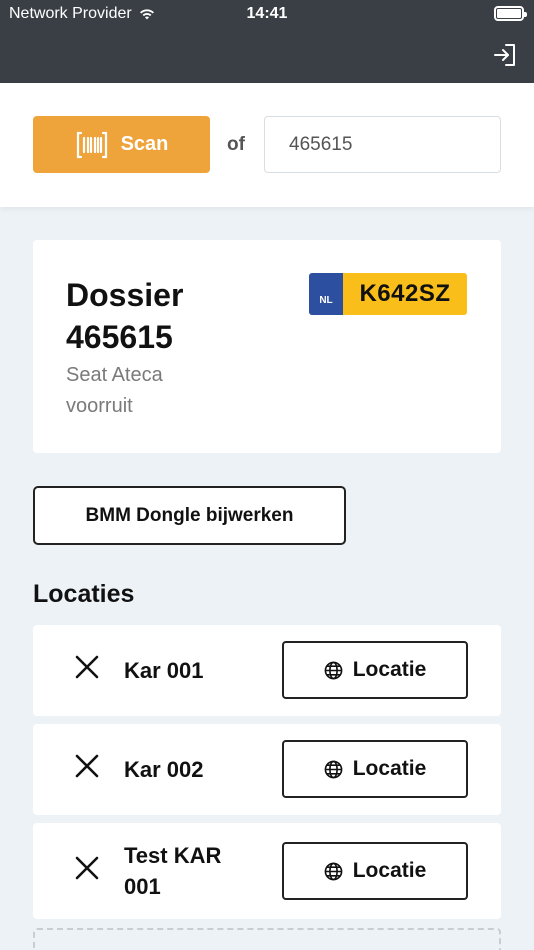 Image resolution: width=534 pixels, height=950 pixels. Describe the element at coordinates (267, 13) in the screenshot. I see `clock: 14:41` at that location.